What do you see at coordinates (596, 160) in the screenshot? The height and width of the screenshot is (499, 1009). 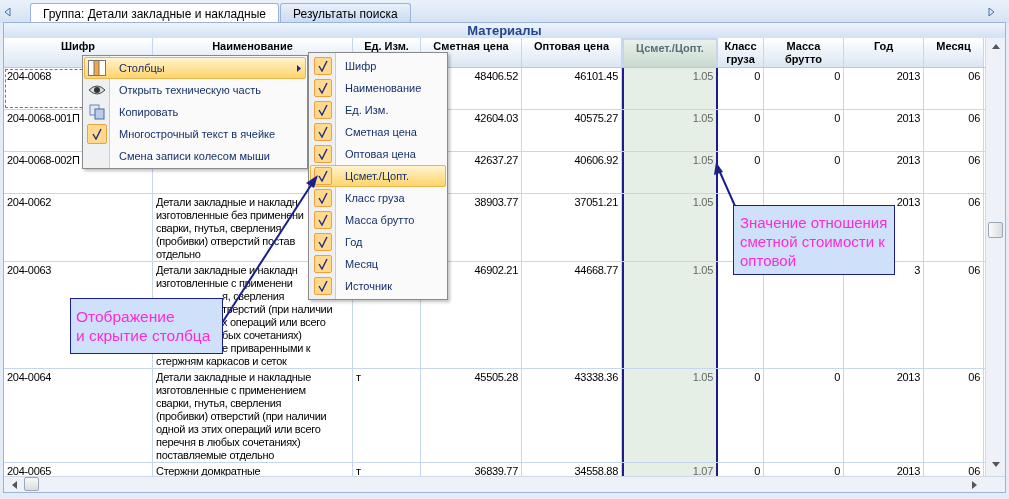 I see `table-cell: 40606.92` at bounding box center [596, 160].